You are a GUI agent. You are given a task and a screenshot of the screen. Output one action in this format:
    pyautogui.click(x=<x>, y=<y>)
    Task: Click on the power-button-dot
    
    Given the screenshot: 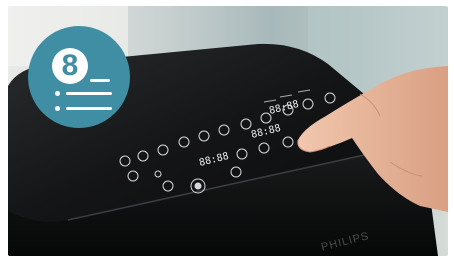 What is the action you would take?
    pyautogui.click(x=198, y=186)
    